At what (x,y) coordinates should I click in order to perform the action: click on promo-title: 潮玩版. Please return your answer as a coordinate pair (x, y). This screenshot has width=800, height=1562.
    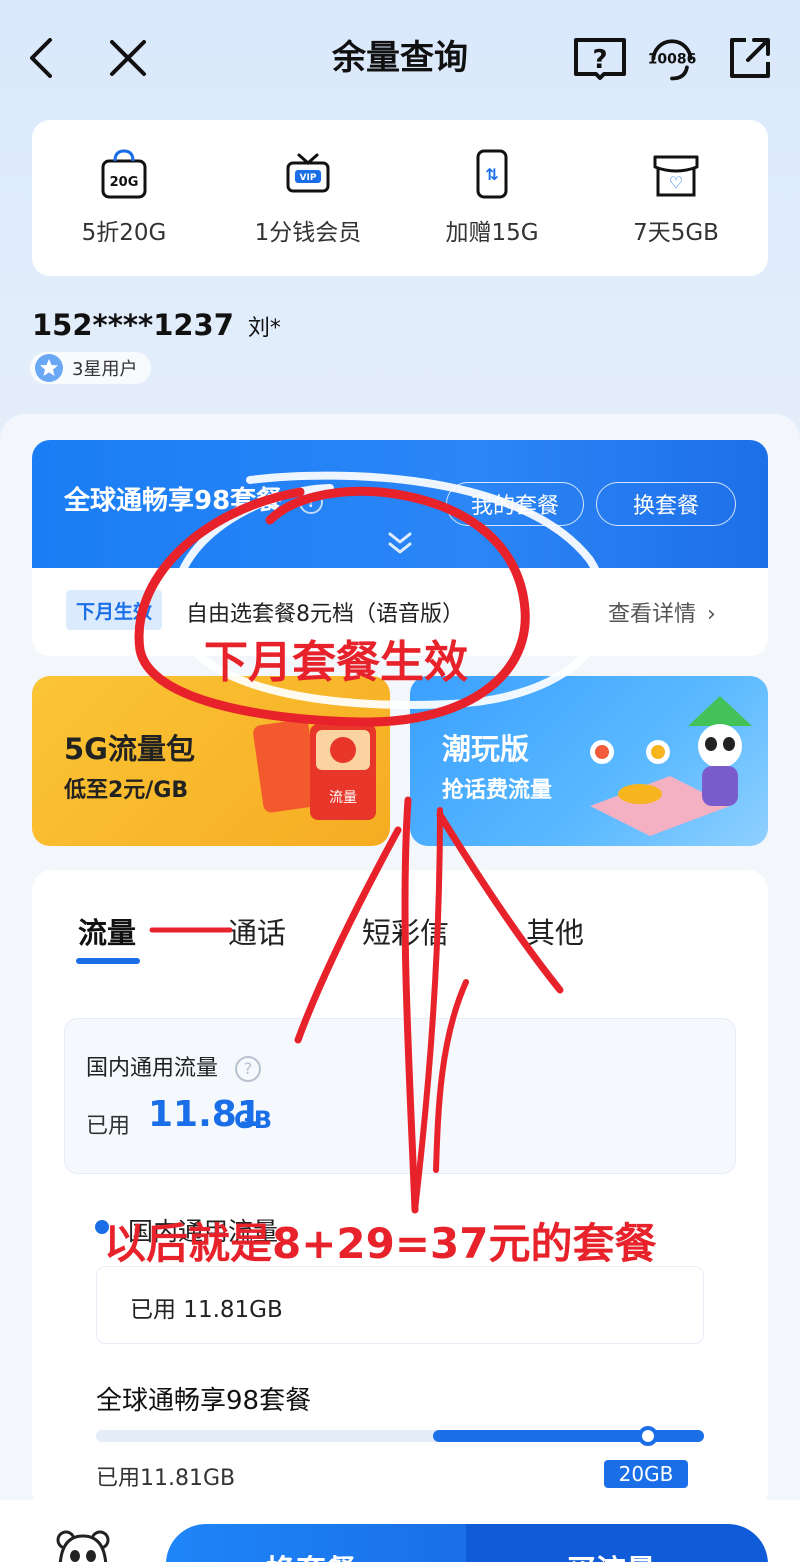
    Looking at the image, I should click on (486, 749).